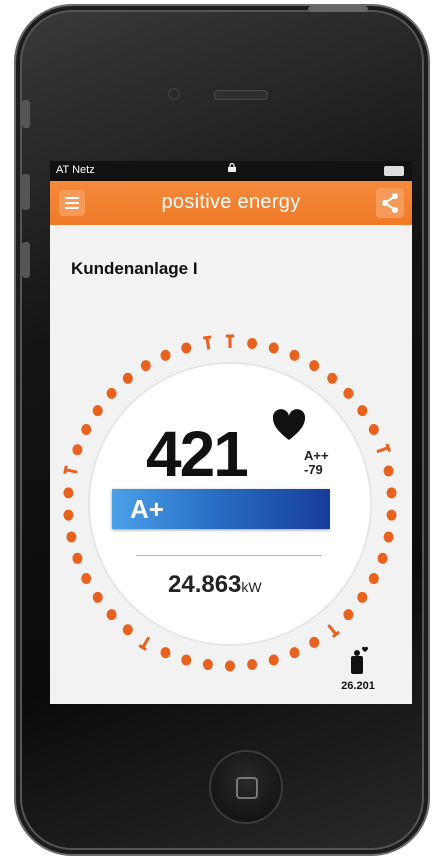  What do you see at coordinates (313, 469) in the screenshot?
I see `rank-delta: -79` at bounding box center [313, 469].